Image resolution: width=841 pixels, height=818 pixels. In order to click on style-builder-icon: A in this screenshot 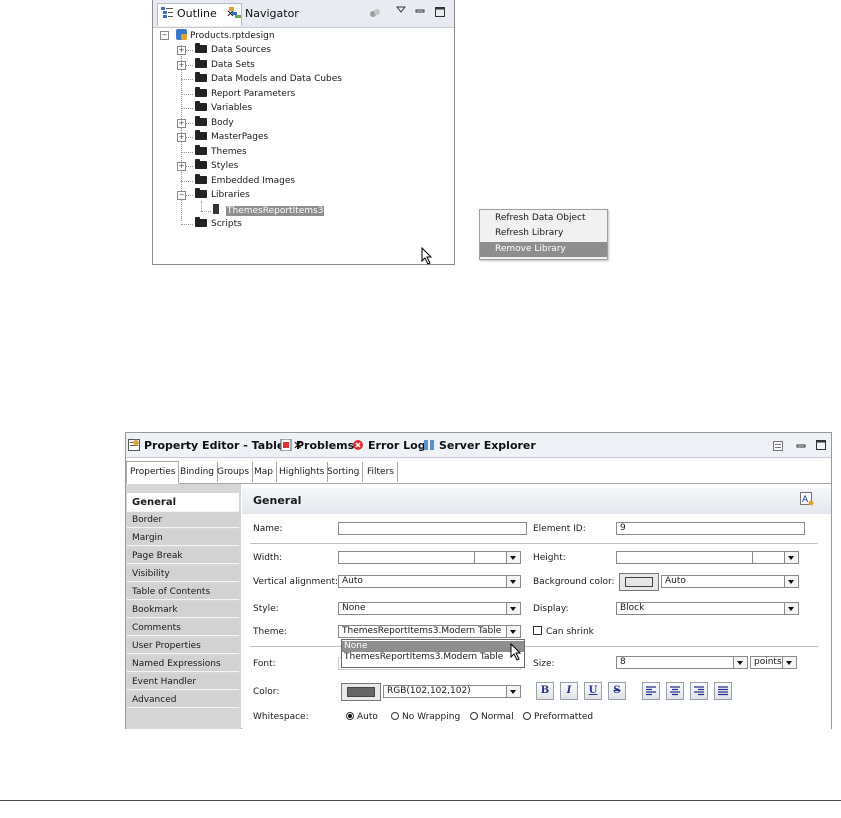, I will do `click(807, 500)`.